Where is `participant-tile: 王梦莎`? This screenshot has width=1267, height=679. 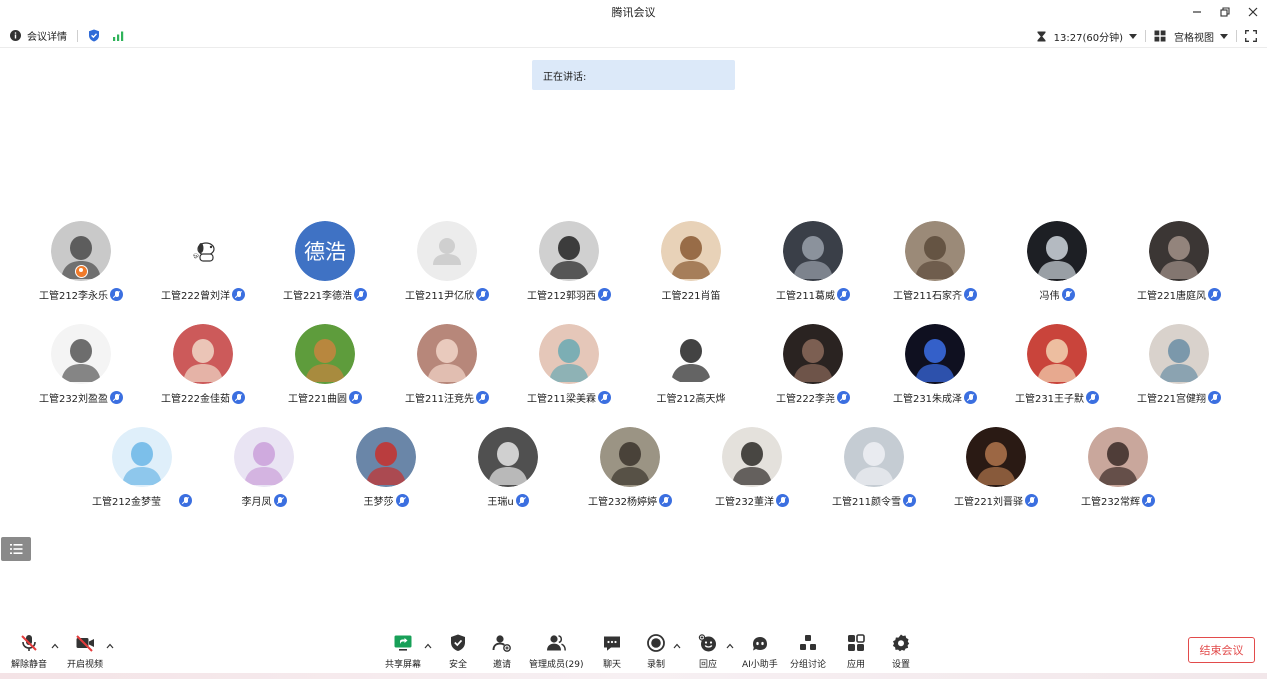 participant-tile: 王梦莎 is located at coordinates (386, 471).